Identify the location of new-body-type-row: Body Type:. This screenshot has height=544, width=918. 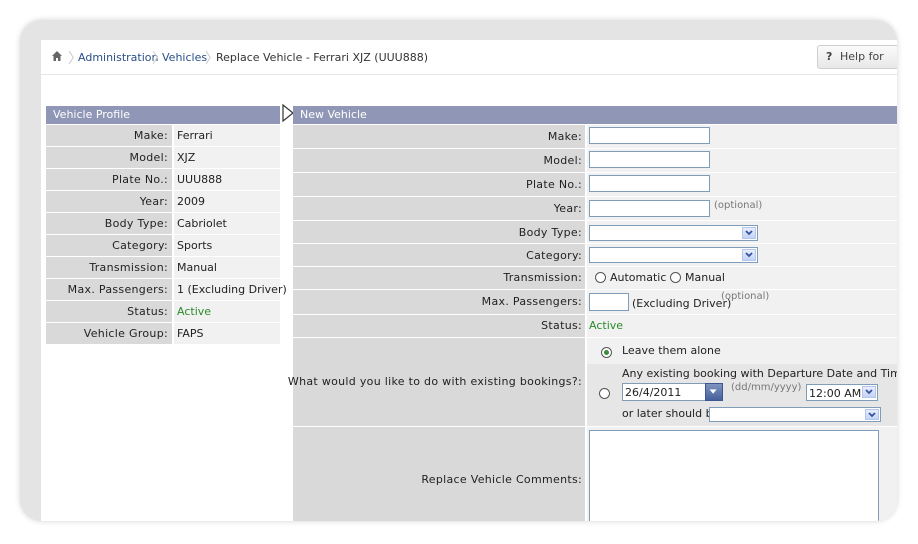
(595, 232).